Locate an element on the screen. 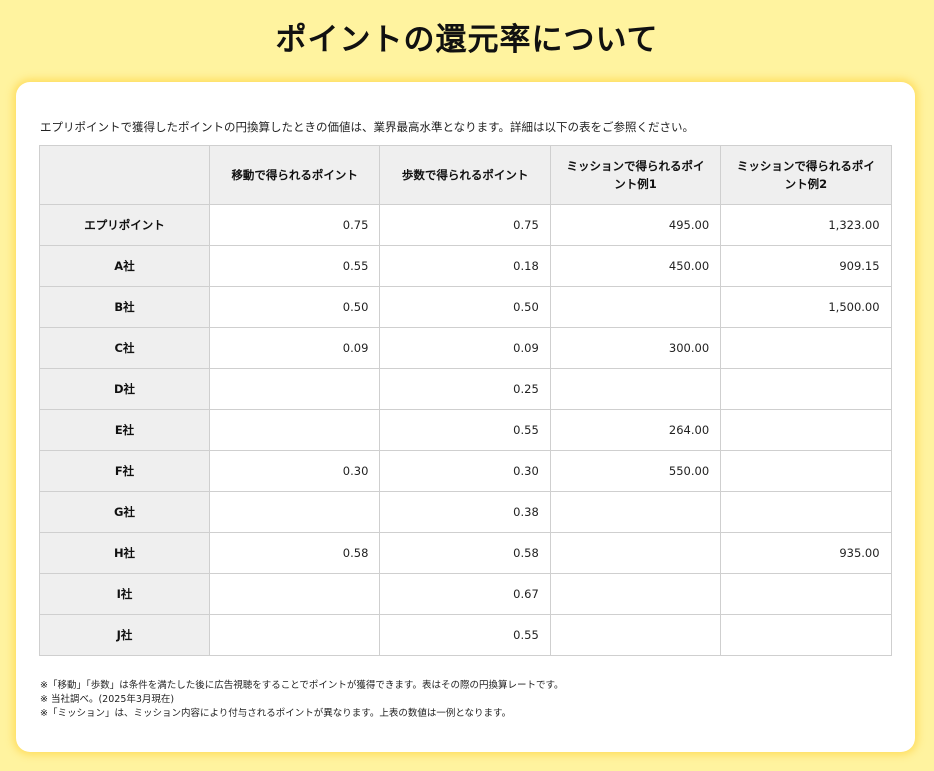 The width and height of the screenshot is (934, 771). cell-steps: 0.58 is located at coordinates (465, 553).